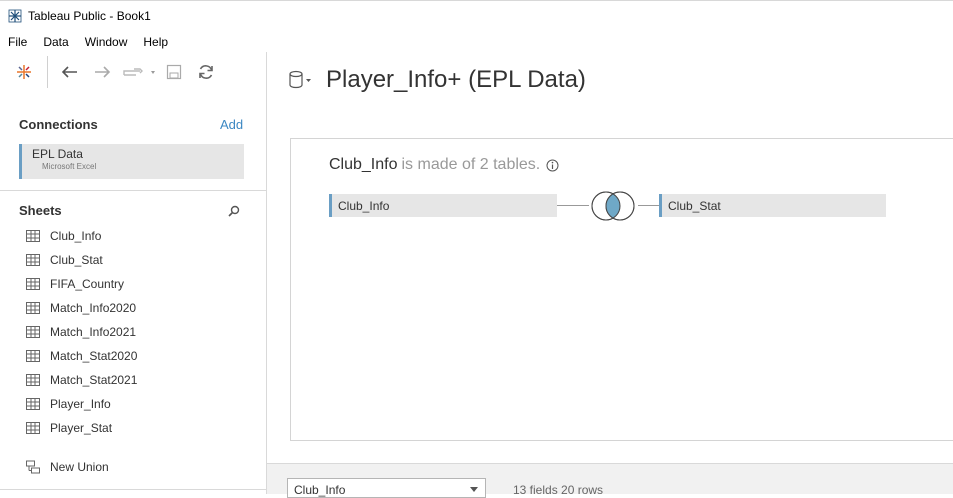 This screenshot has height=498, width=953. Describe the element at coordinates (300, 80) in the screenshot. I see `datasource-cylinder-icon` at that location.